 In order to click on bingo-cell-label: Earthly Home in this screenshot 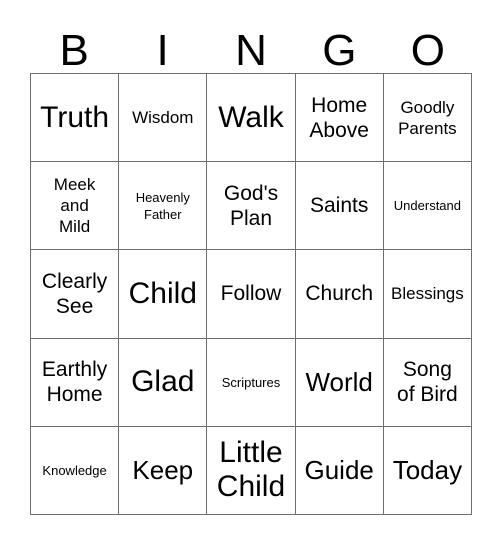, I will do `click(74, 382)`.